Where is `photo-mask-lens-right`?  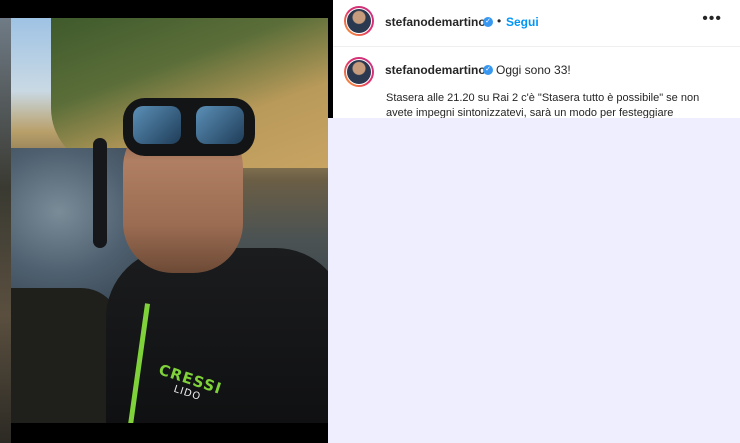 photo-mask-lens-right is located at coordinates (220, 125).